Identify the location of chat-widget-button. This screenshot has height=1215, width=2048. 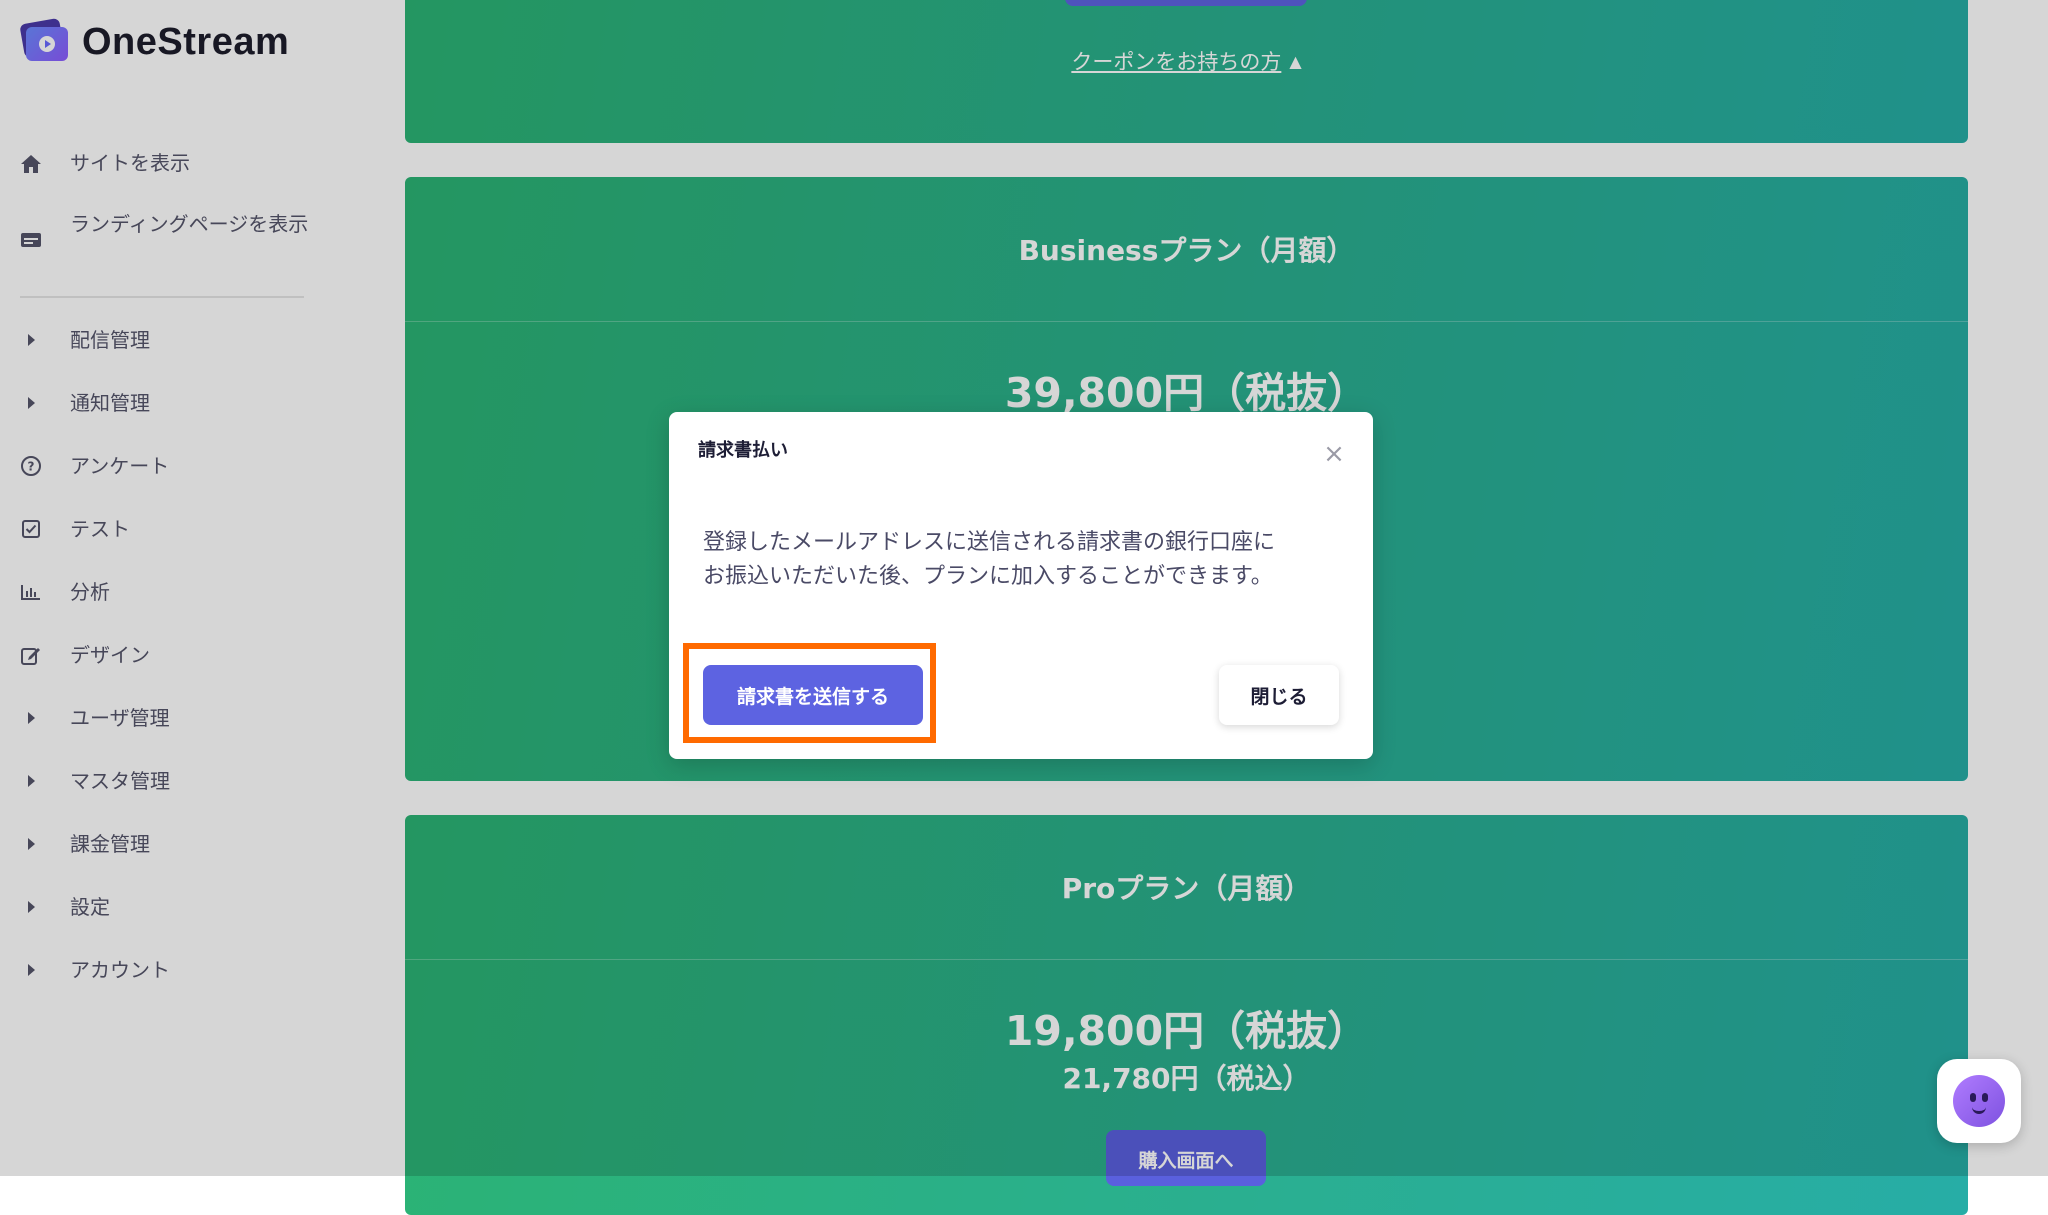
(1979, 1101).